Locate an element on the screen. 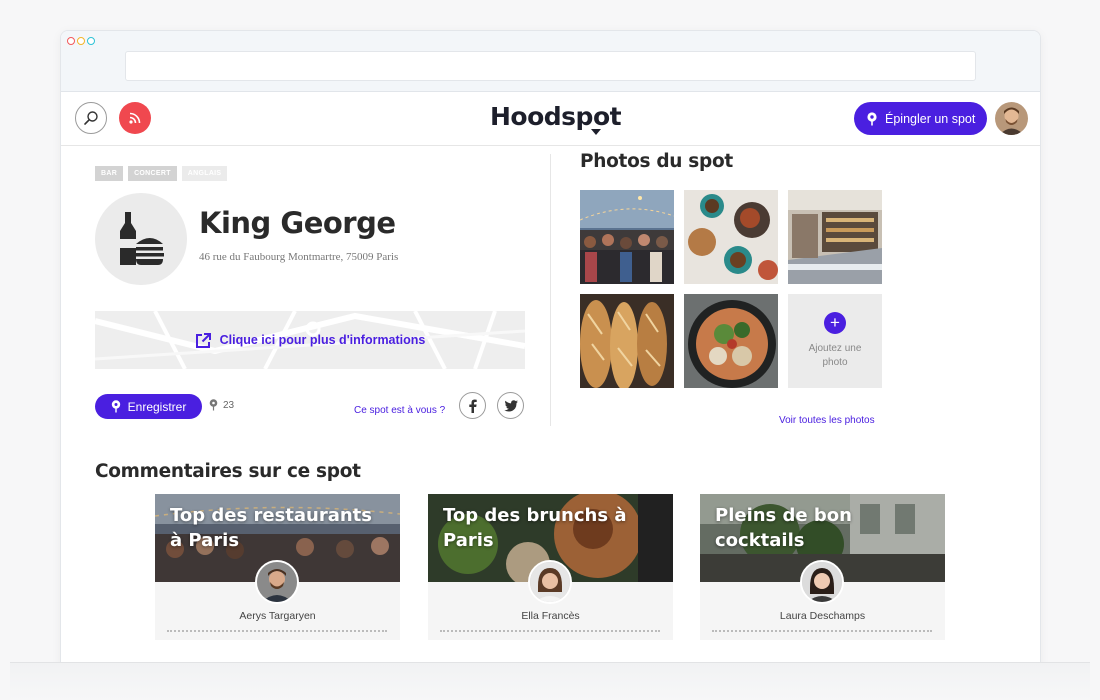 This screenshot has width=1100, height=700. rss-icon is located at coordinates (135, 118).